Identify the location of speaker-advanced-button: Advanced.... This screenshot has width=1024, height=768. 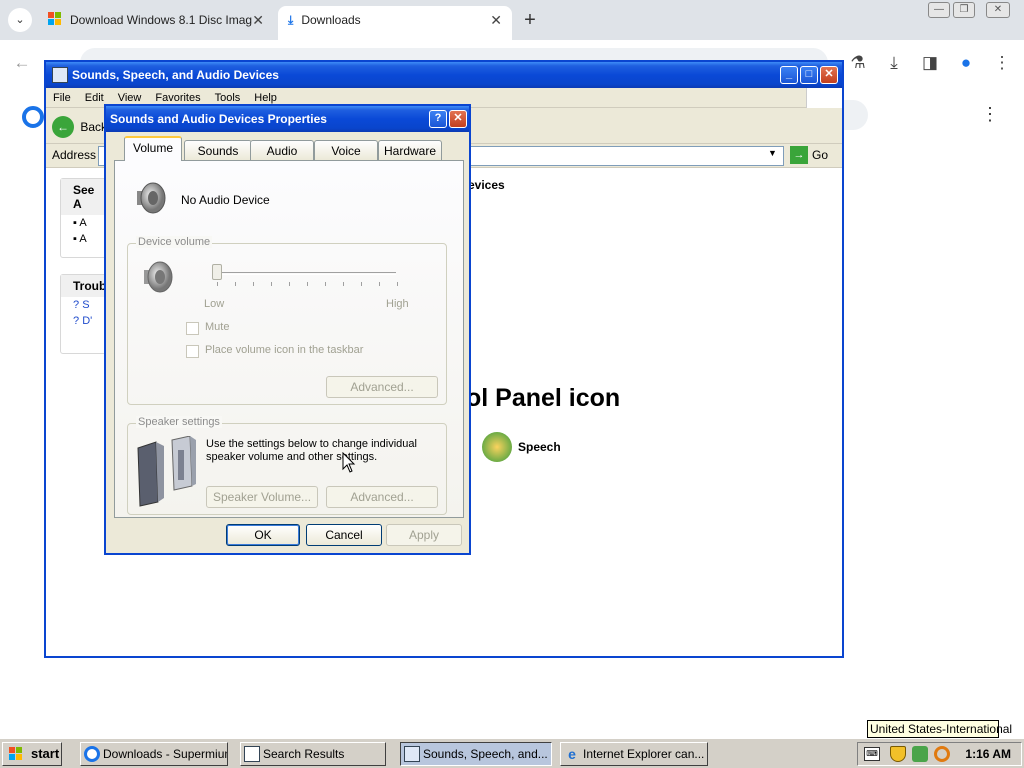
(382, 497).